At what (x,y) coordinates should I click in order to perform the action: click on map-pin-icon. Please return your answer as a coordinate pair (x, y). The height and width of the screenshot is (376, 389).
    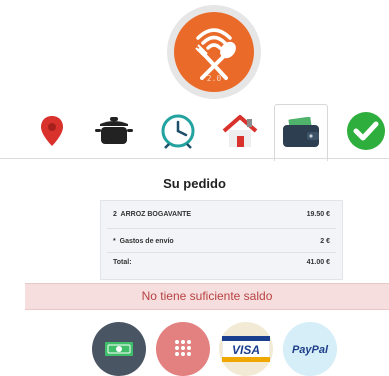
    Looking at the image, I should click on (52, 131).